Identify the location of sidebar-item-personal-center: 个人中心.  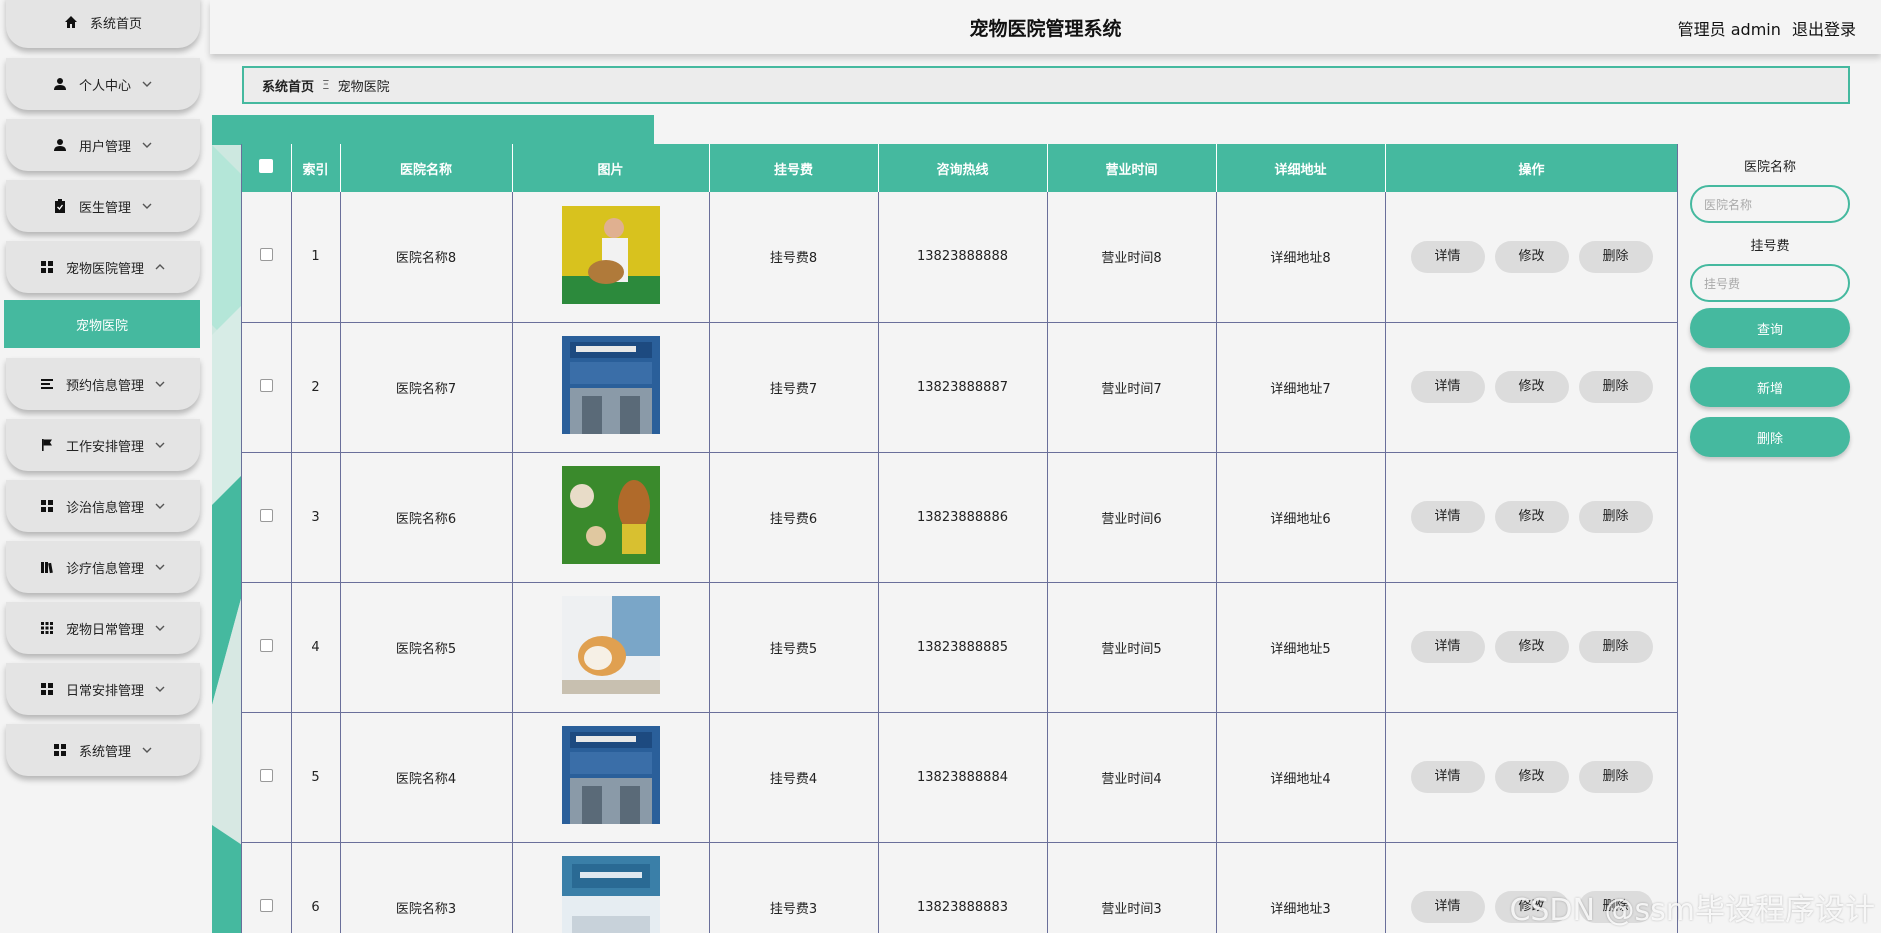
(103, 84).